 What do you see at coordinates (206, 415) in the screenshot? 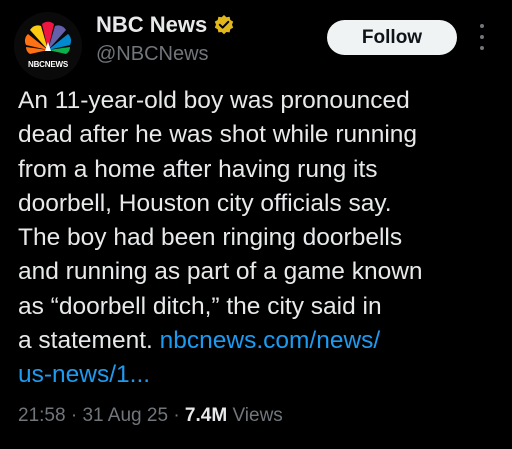
I see `views-count: 7.4M` at bounding box center [206, 415].